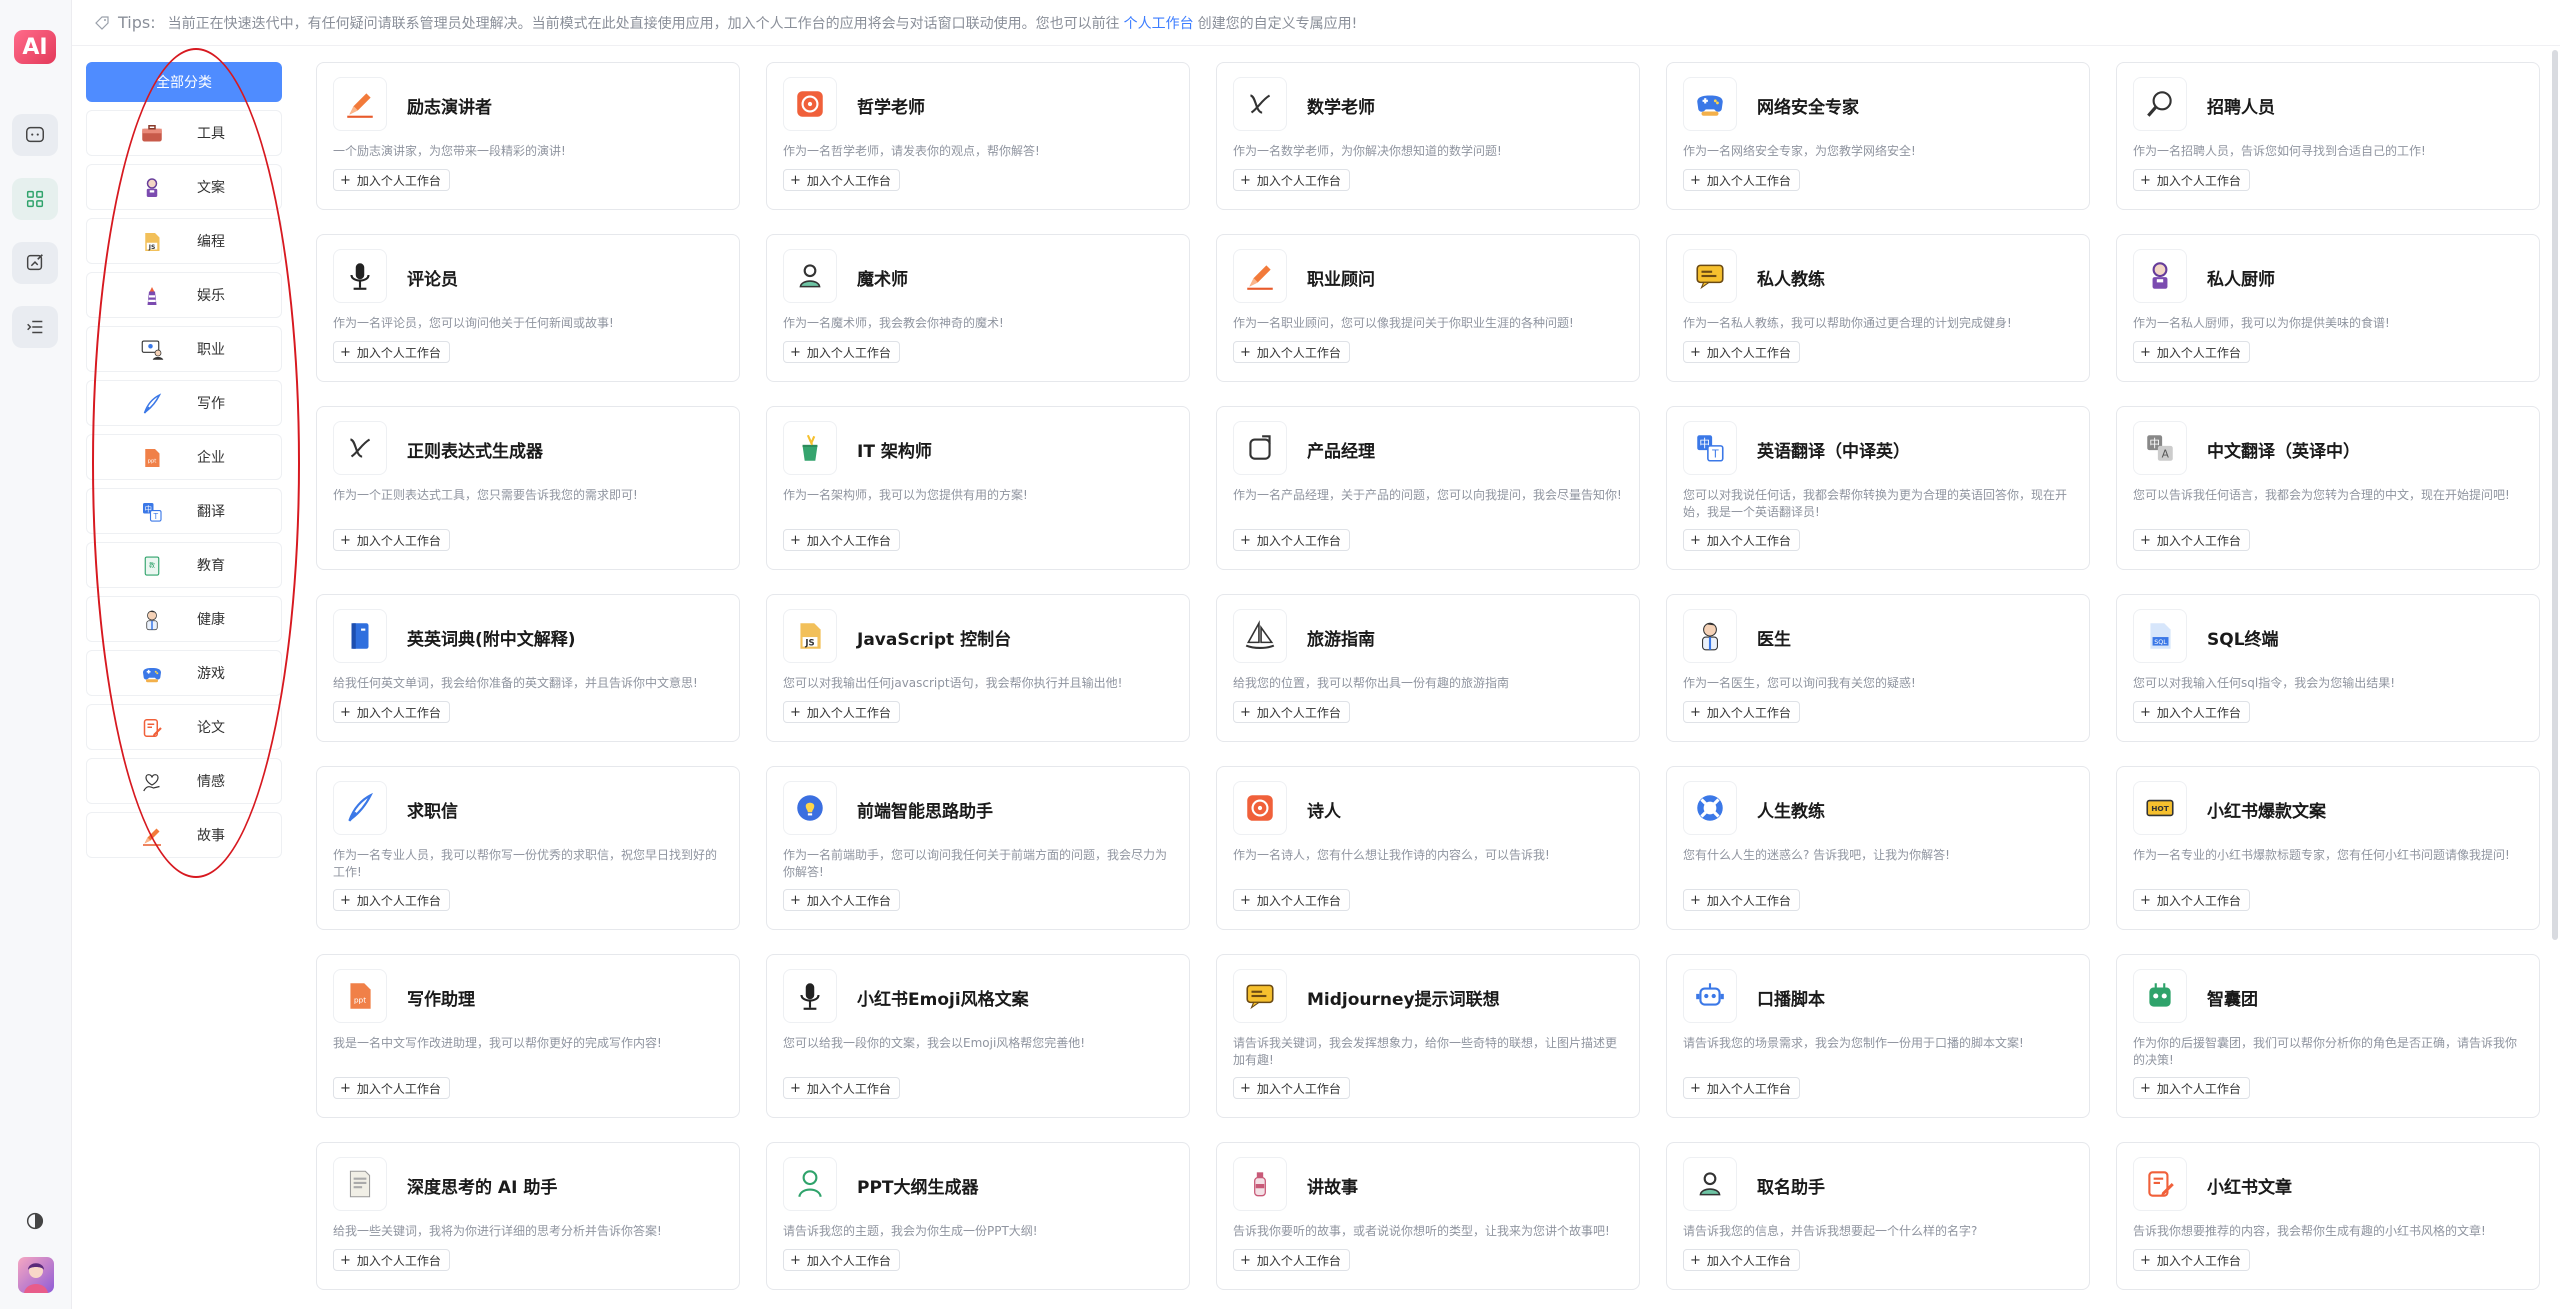 The height and width of the screenshot is (1309, 2560). Describe the element at coordinates (184, 781) in the screenshot. I see `category-item: 情感` at that location.